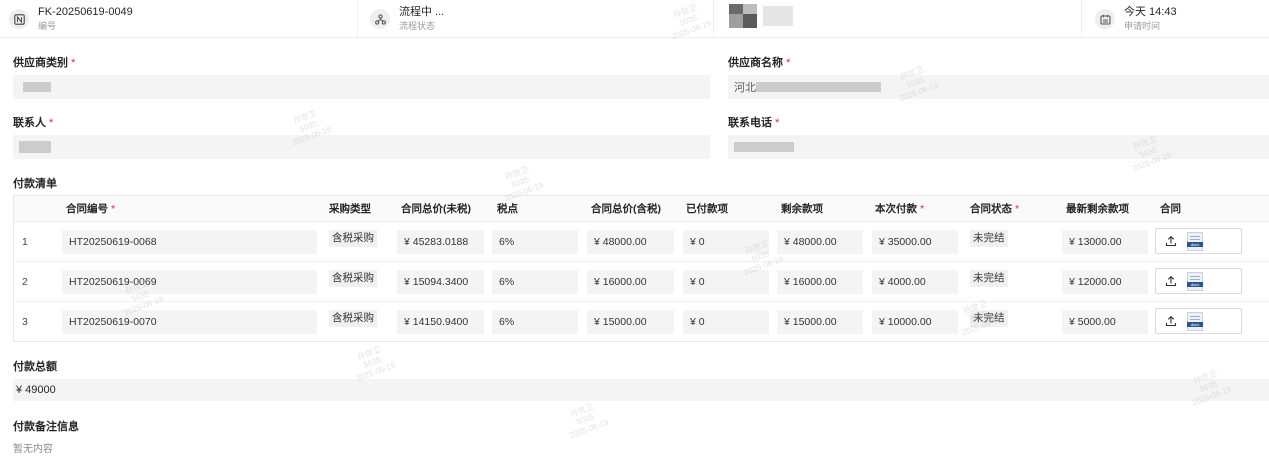 This screenshot has height=459, width=1269. I want to click on payment-total-value: ¥ 49000, so click(641, 390).